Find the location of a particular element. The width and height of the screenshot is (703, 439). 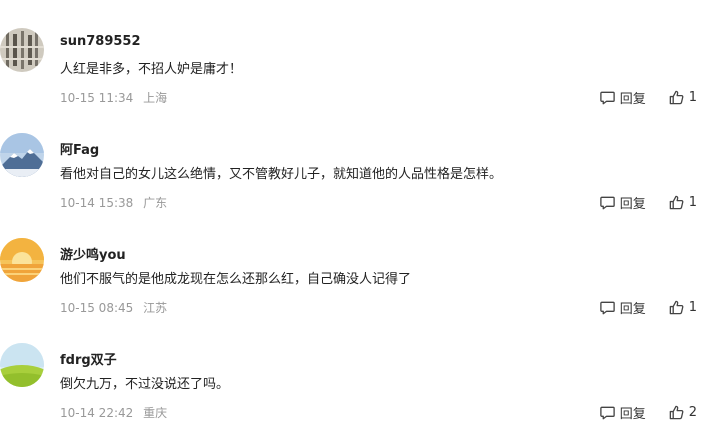

comment-meta: 10-15 08:45 江苏 is located at coordinates (113, 307).